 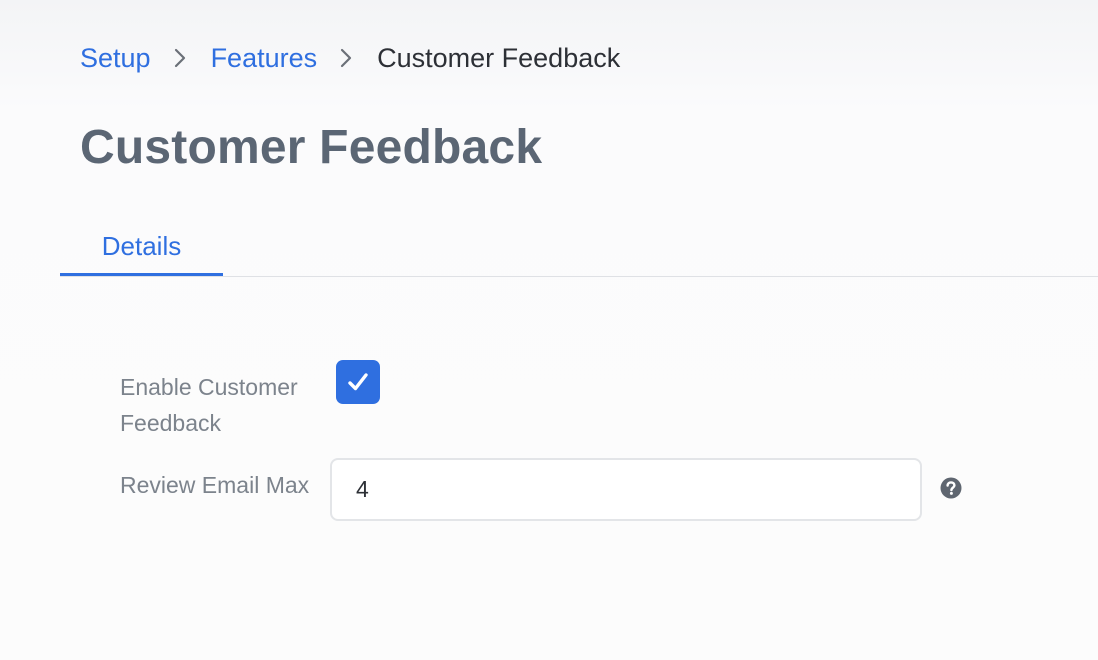 What do you see at coordinates (579, 248) in the screenshot?
I see `tab-bar: Details` at bounding box center [579, 248].